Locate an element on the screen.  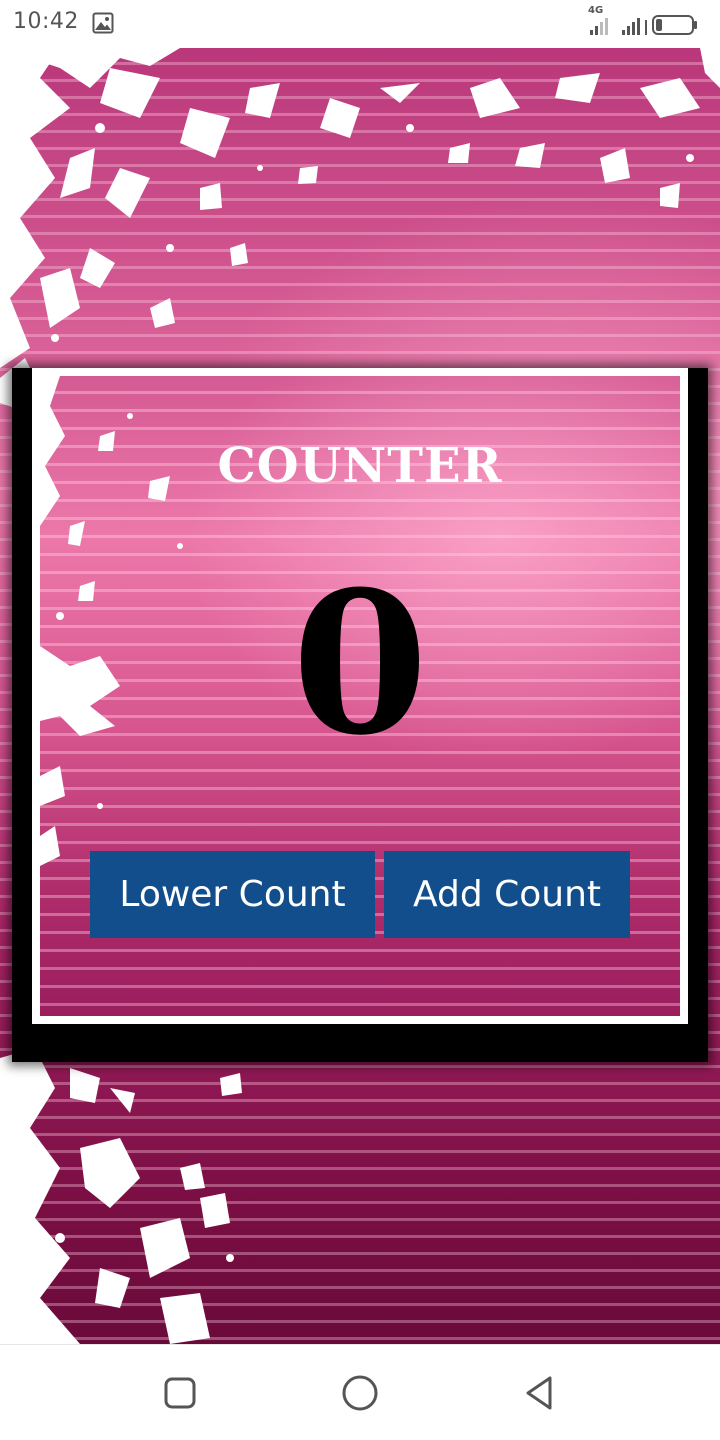
status-bar: 10:42 4G is located at coordinates (360, 24).